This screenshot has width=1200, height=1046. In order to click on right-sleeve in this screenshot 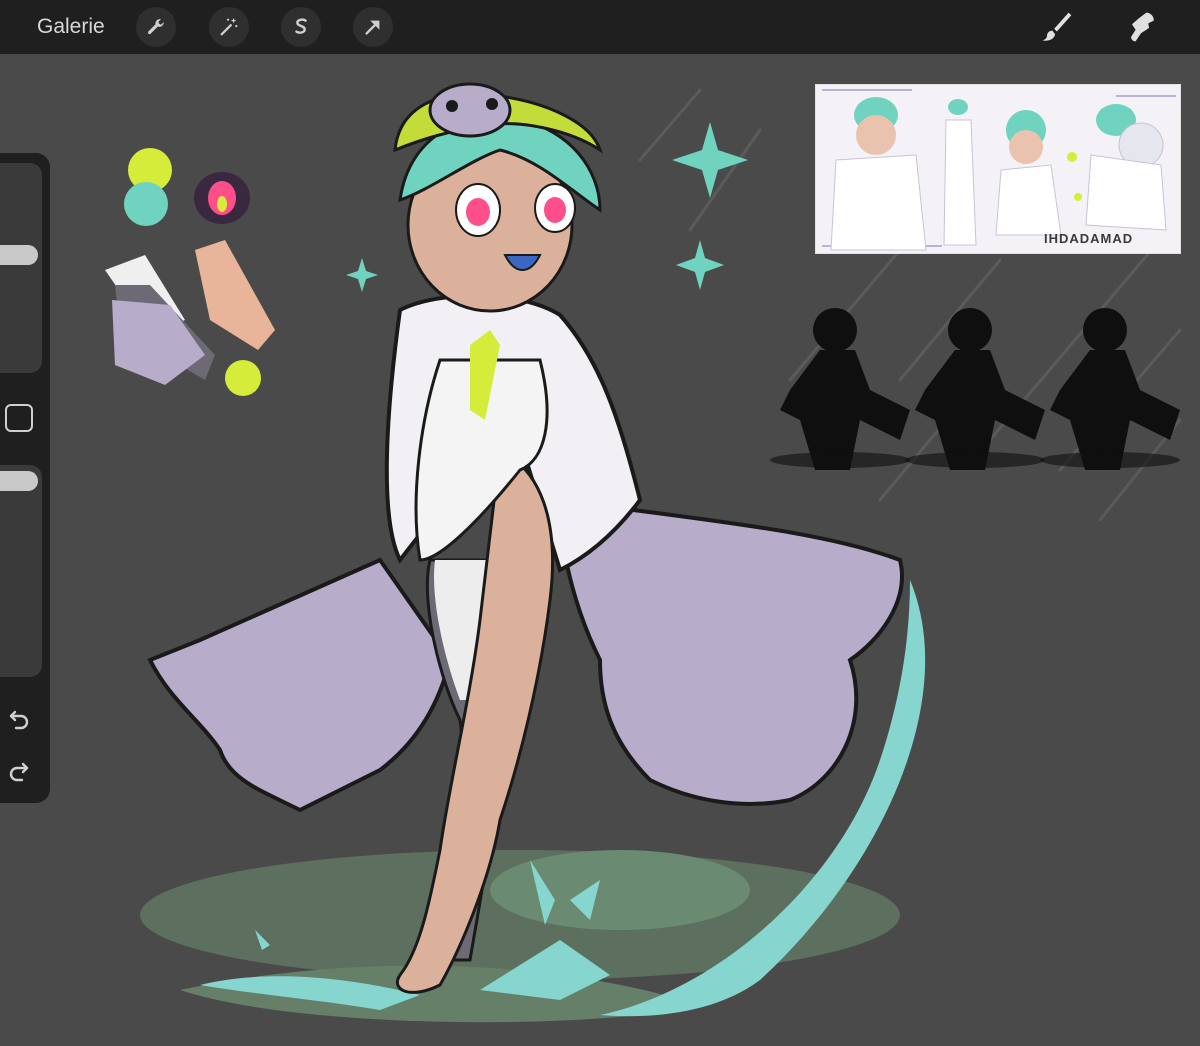, I will do `click(730, 651)`.